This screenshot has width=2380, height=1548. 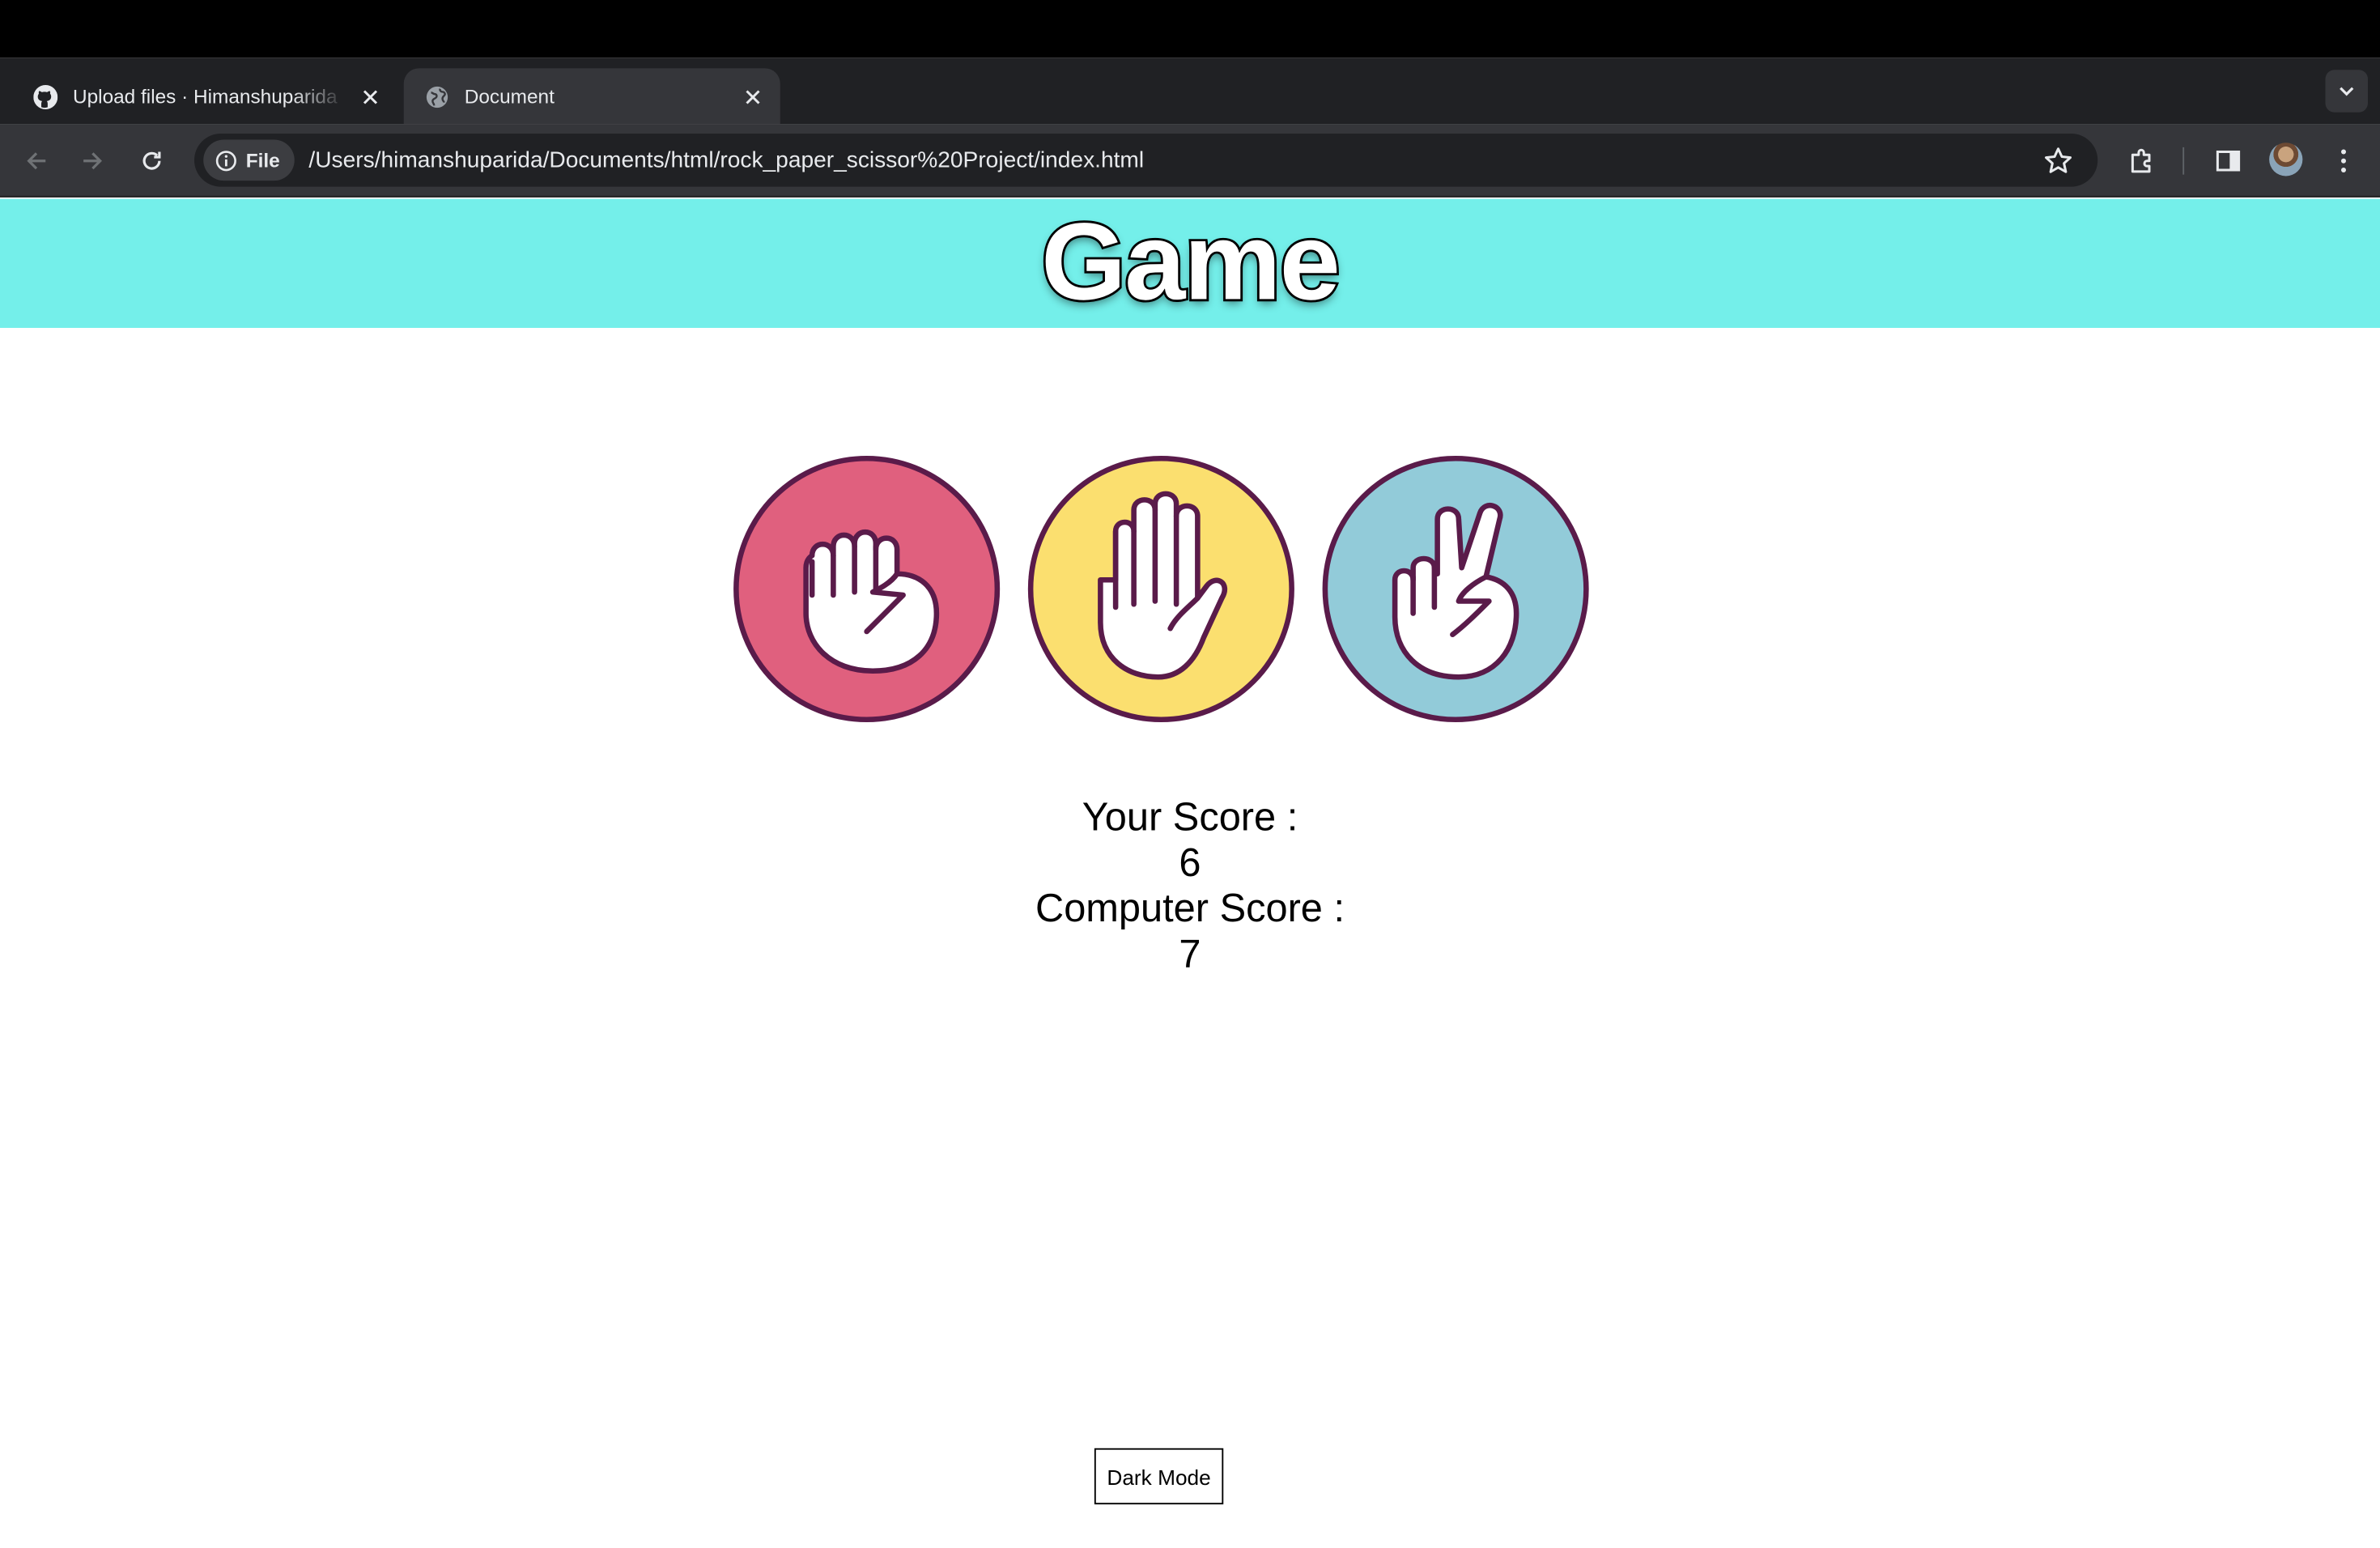 What do you see at coordinates (225, 160) in the screenshot?
I see `info-icon` at bounding box center [225, 160].